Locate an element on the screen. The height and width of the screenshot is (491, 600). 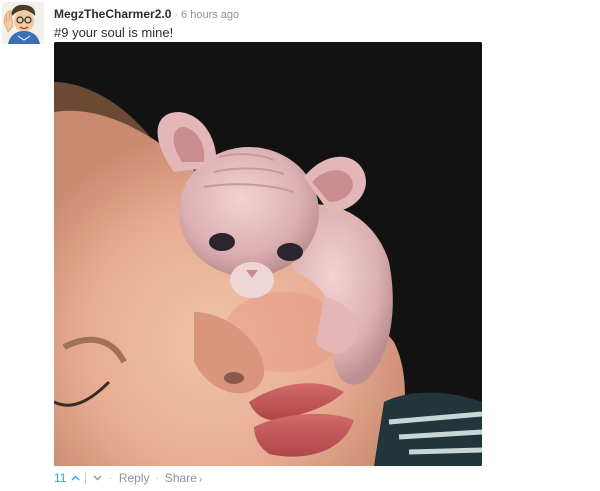
vote-count: 11 is located at coordinates (60, 478).